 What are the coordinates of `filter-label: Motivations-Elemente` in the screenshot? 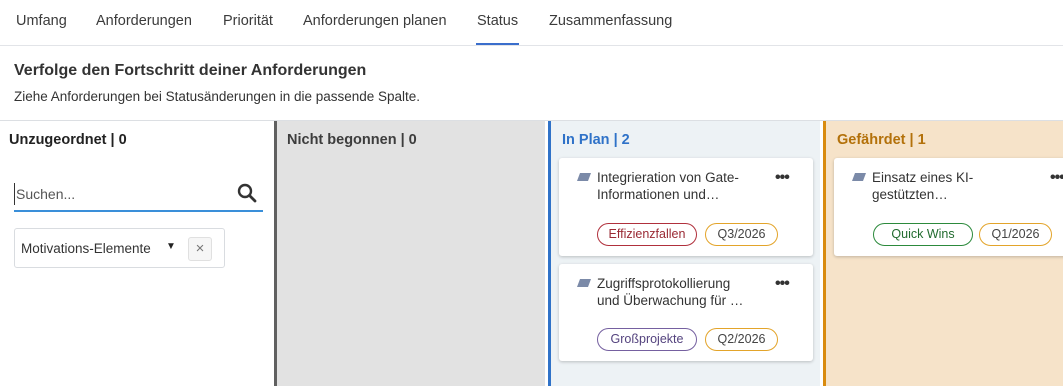 It's located at (86, 248).